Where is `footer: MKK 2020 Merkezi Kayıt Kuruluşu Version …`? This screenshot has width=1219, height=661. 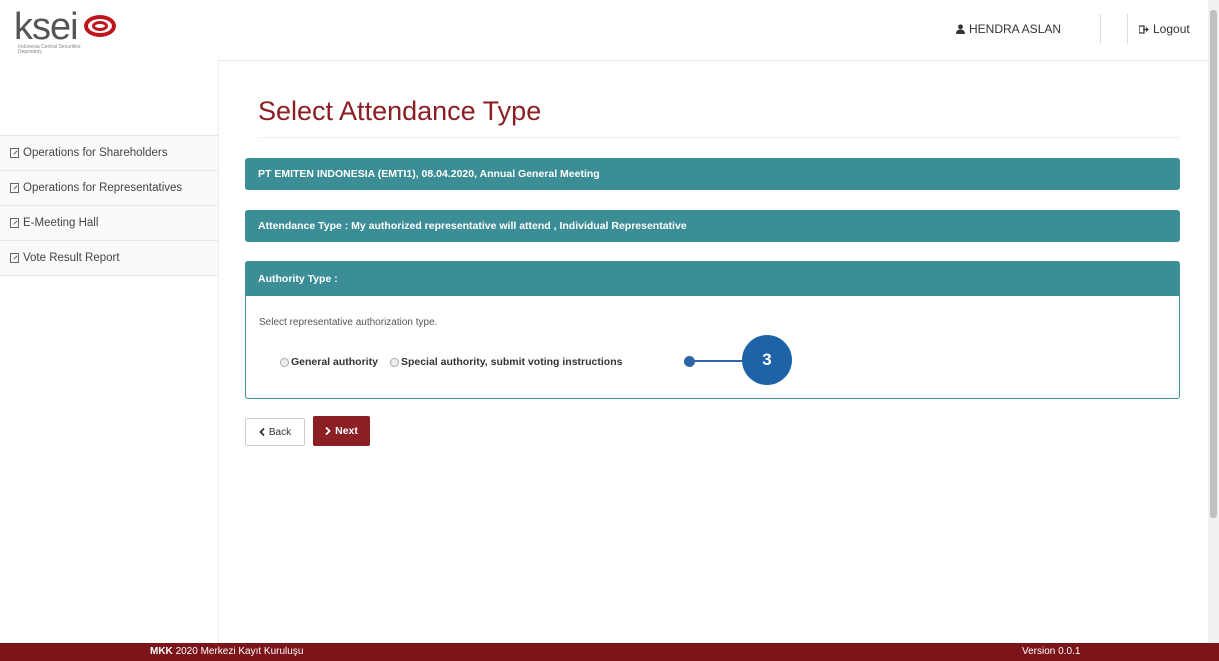
footer: MKK 2020 Merkezi Kayıt Kuruluşu Version … is located at coordinates (609, 652).